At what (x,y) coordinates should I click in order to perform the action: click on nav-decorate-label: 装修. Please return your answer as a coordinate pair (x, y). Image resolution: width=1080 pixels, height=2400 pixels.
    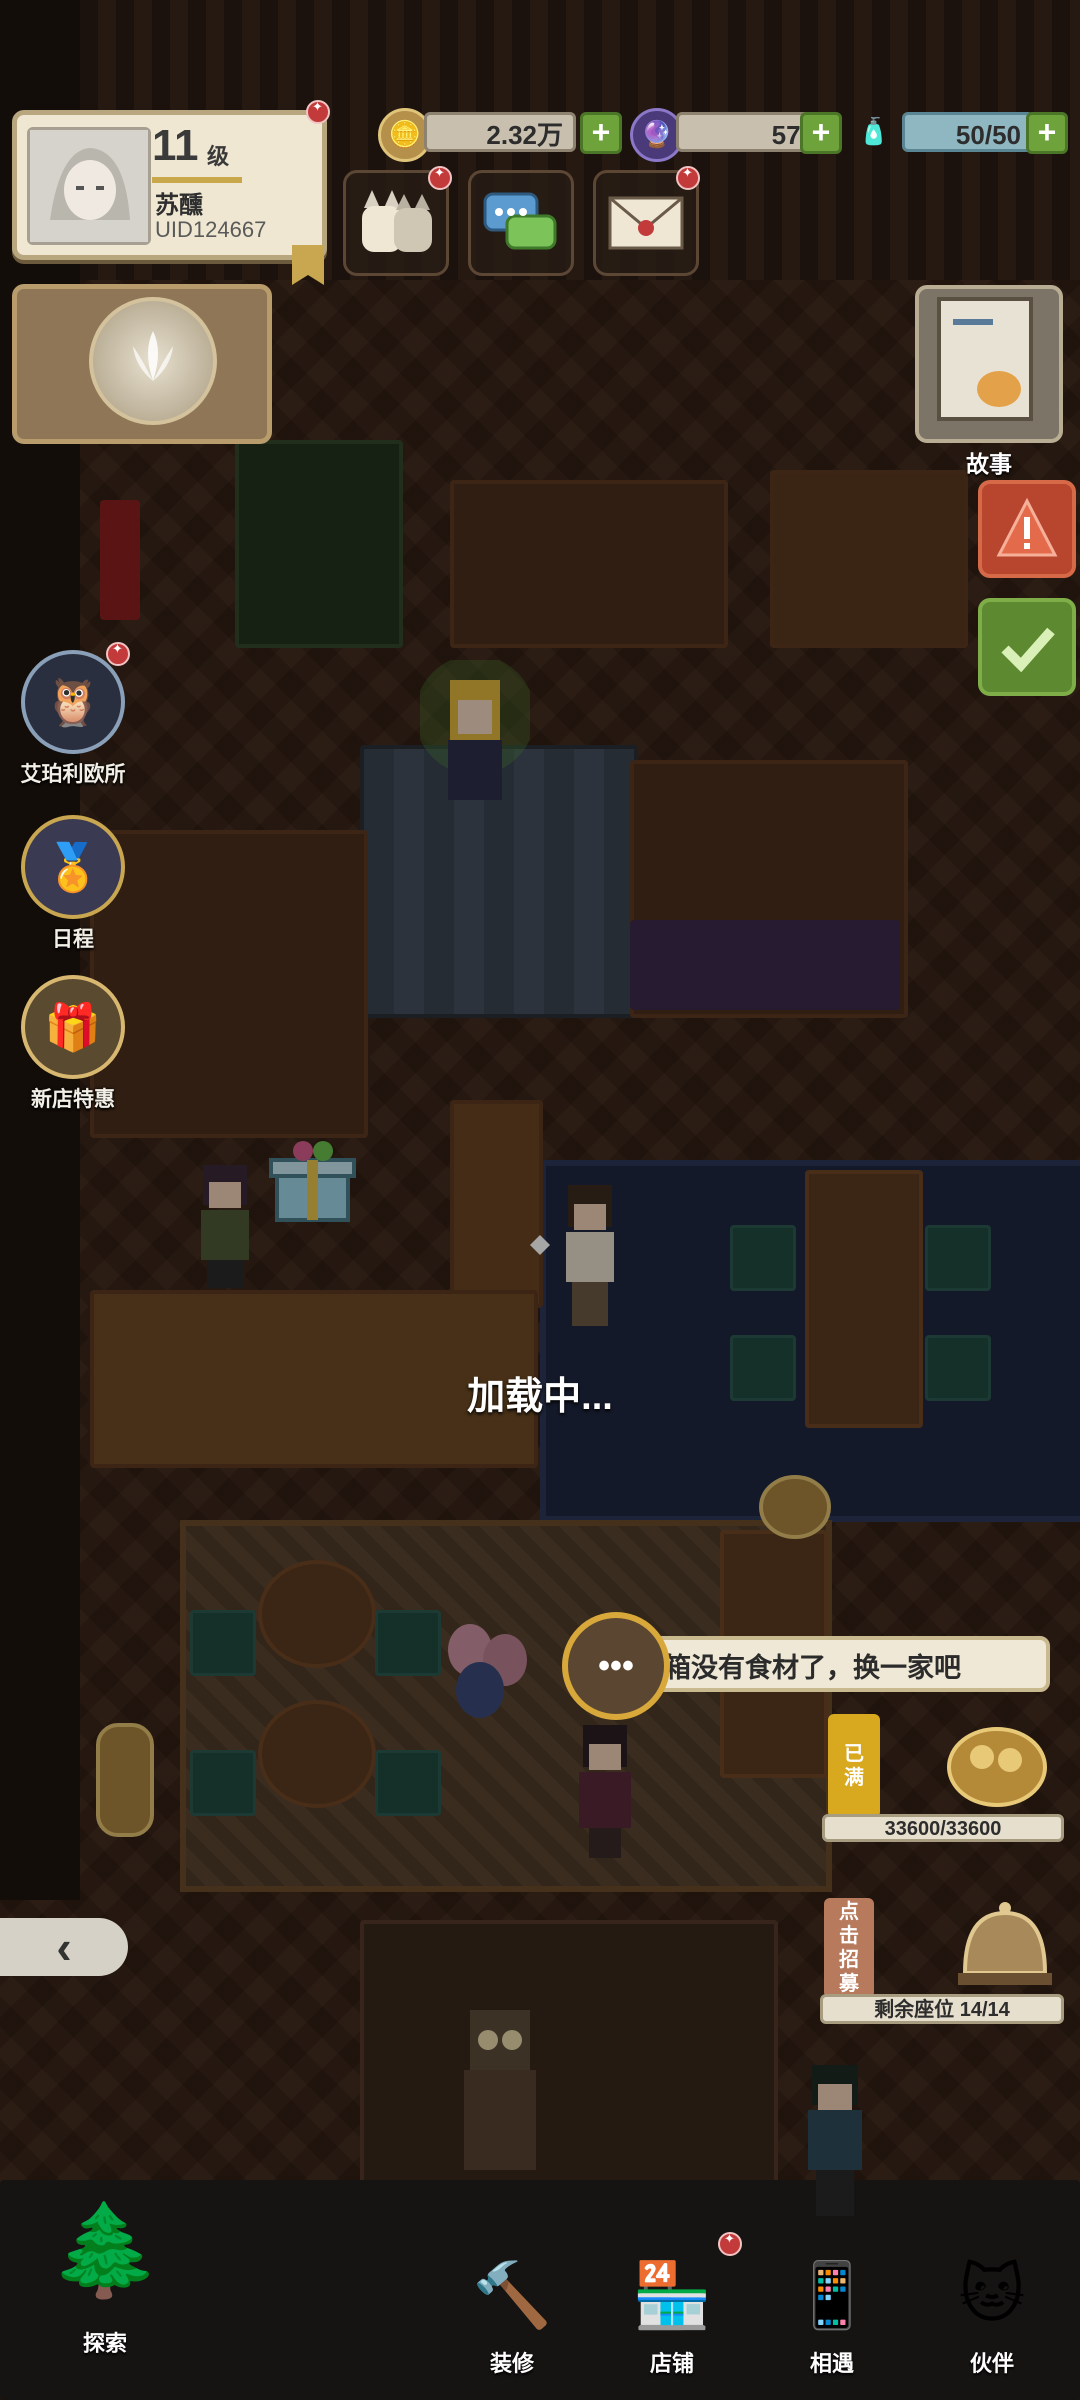
    Looking at the image, I should click on (511, 2363).